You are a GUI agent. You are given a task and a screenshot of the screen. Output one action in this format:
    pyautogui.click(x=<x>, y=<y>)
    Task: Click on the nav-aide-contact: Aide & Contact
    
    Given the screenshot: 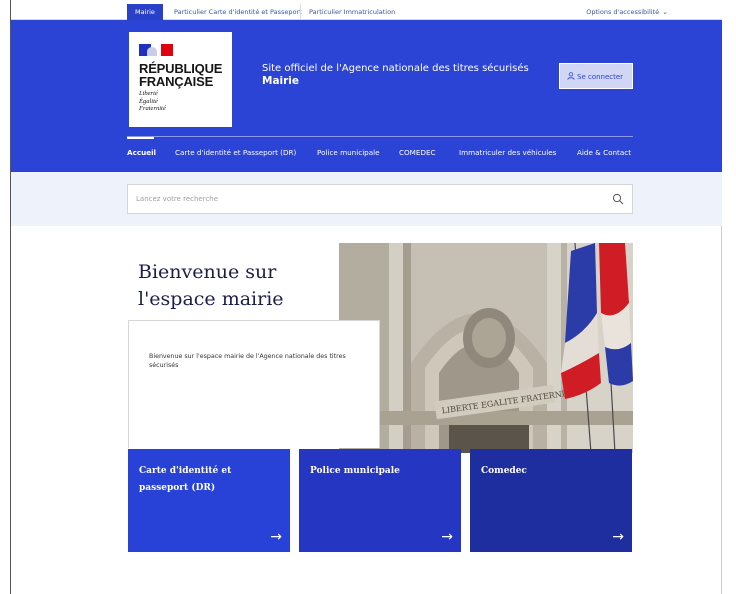 What is the action you would take?
    pyautogui.click(x=604, y=155)
    